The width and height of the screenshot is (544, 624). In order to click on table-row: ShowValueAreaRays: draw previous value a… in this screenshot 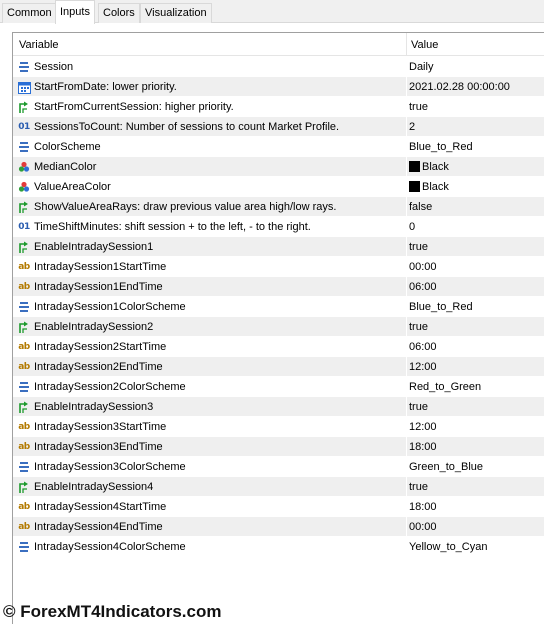, I will do `click(278, 207)`.